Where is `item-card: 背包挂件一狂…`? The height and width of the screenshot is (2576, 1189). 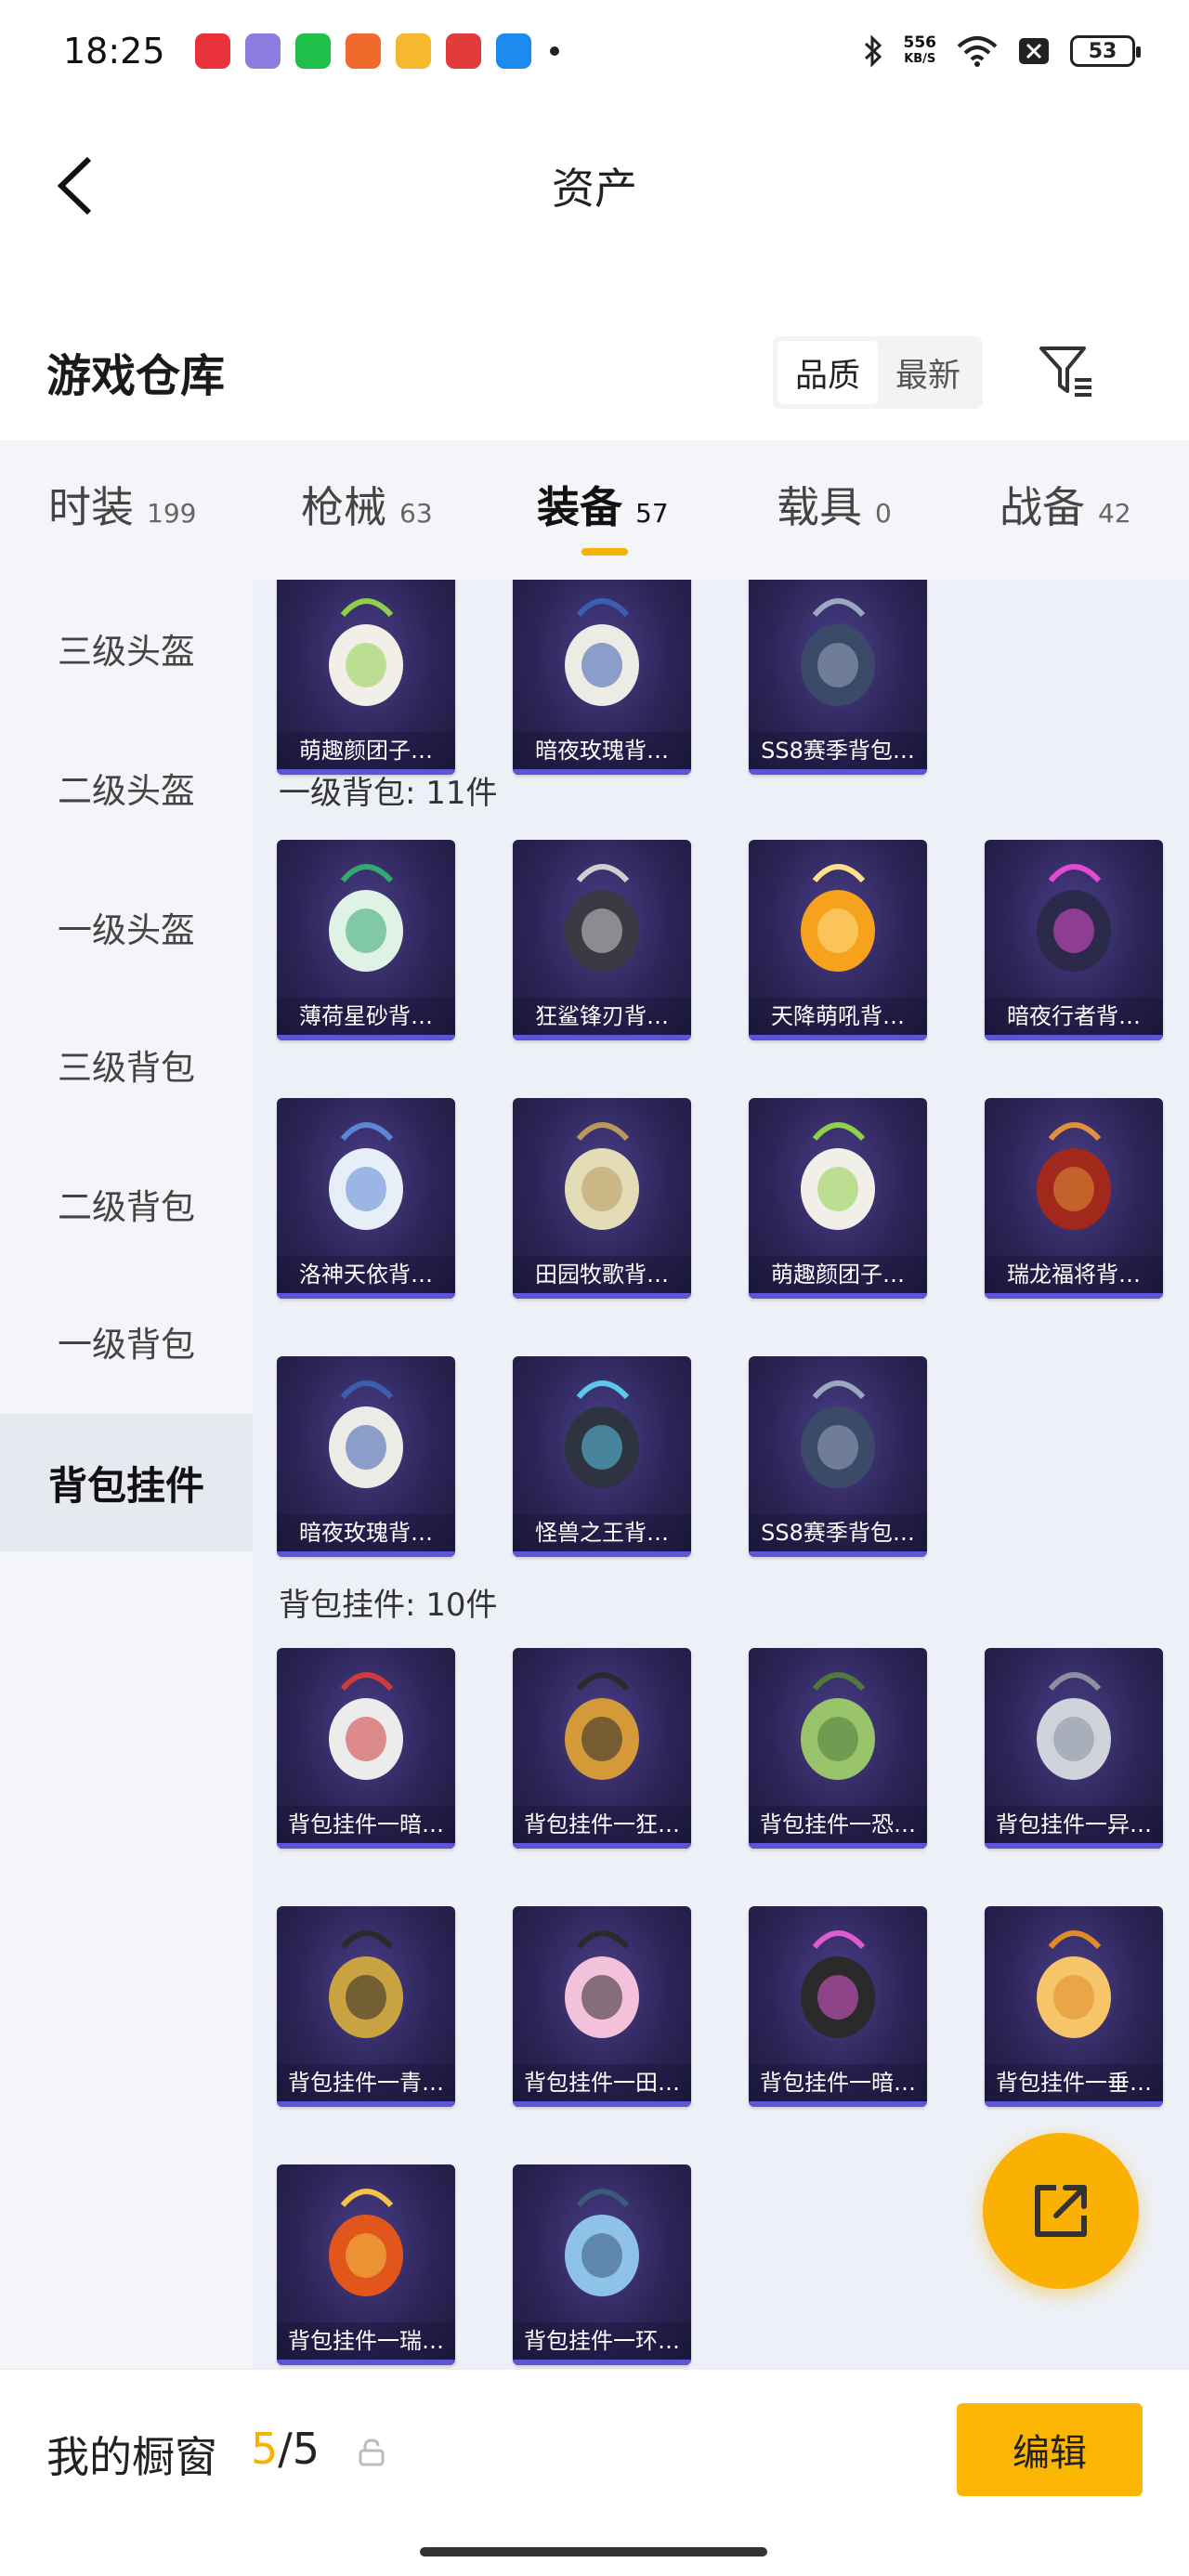 item-card: 背包挂件一狂… is located at coordinates (602, 1748).